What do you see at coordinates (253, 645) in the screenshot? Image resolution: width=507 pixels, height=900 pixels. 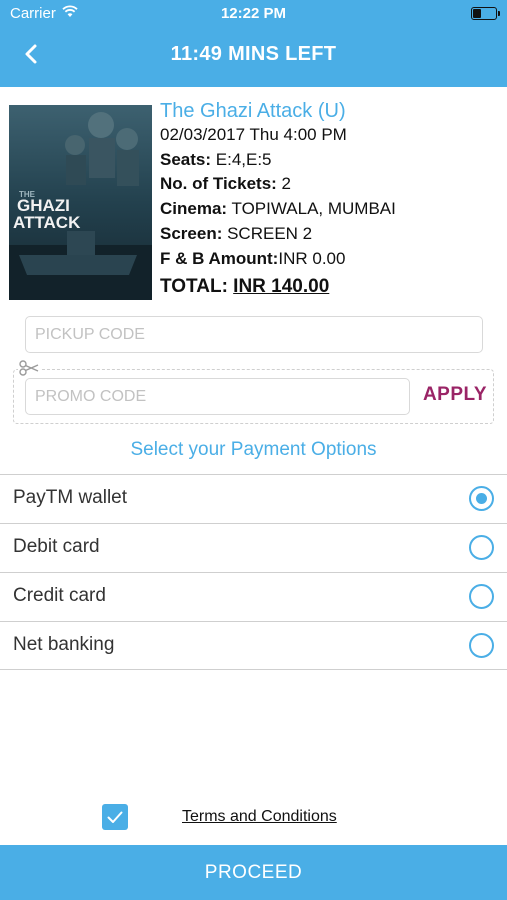 I see `payment-option-net-banking: Net banking` at bounding box center [253, 645].